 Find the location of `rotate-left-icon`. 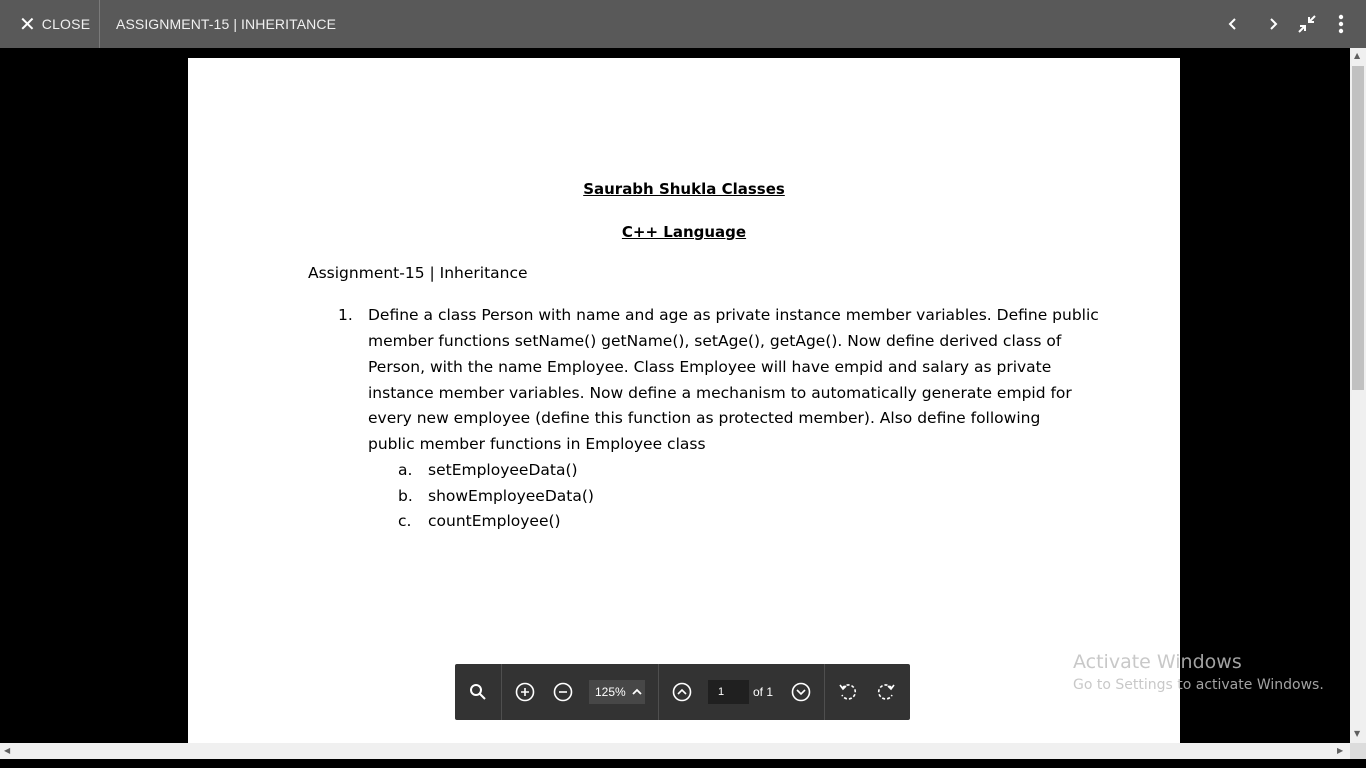

rotate-left-icon is located at coordinates (848, 692).